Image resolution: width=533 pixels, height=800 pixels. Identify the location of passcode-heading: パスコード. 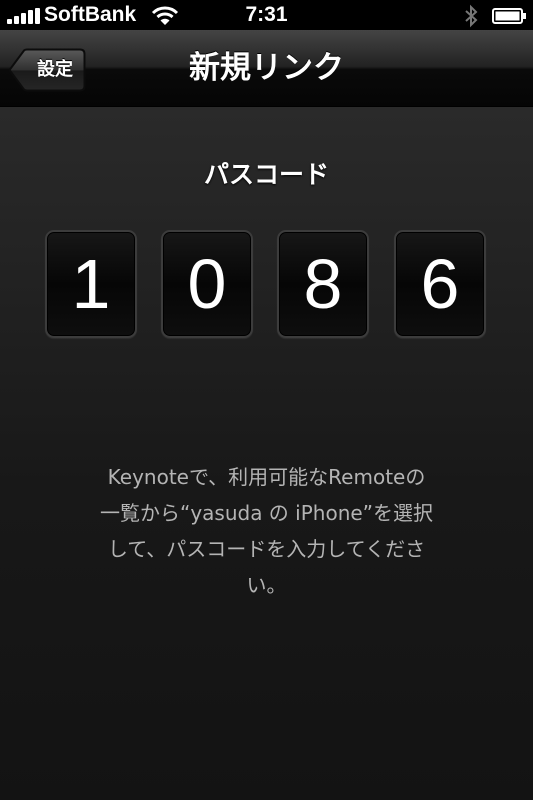
(266, 174).